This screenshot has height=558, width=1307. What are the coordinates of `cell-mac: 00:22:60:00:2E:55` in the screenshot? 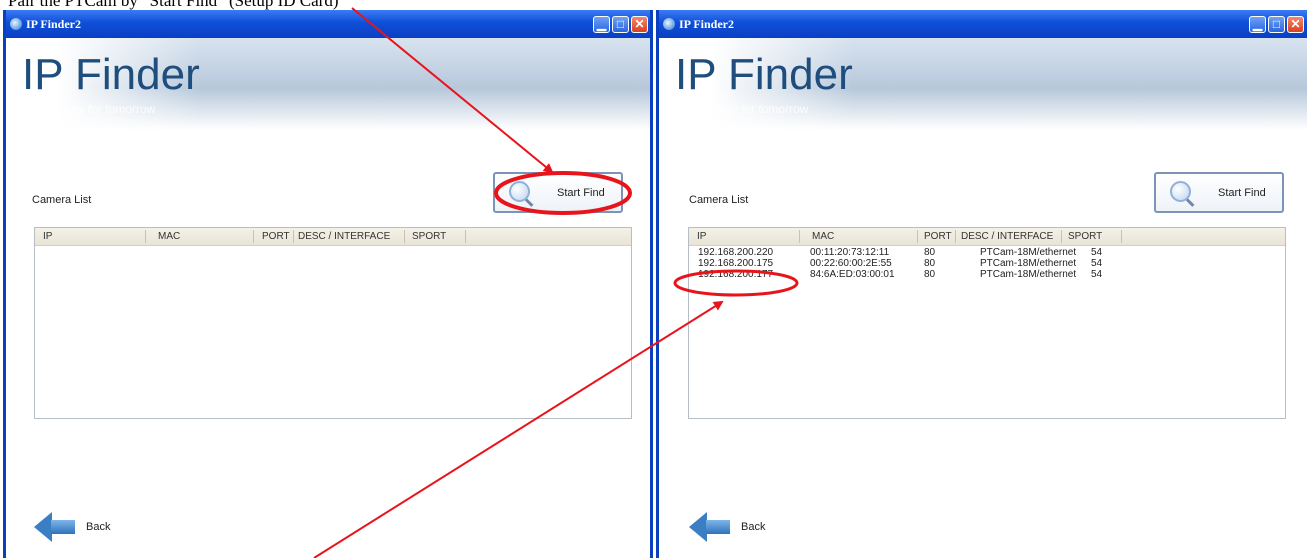 It's located at (851, 263).